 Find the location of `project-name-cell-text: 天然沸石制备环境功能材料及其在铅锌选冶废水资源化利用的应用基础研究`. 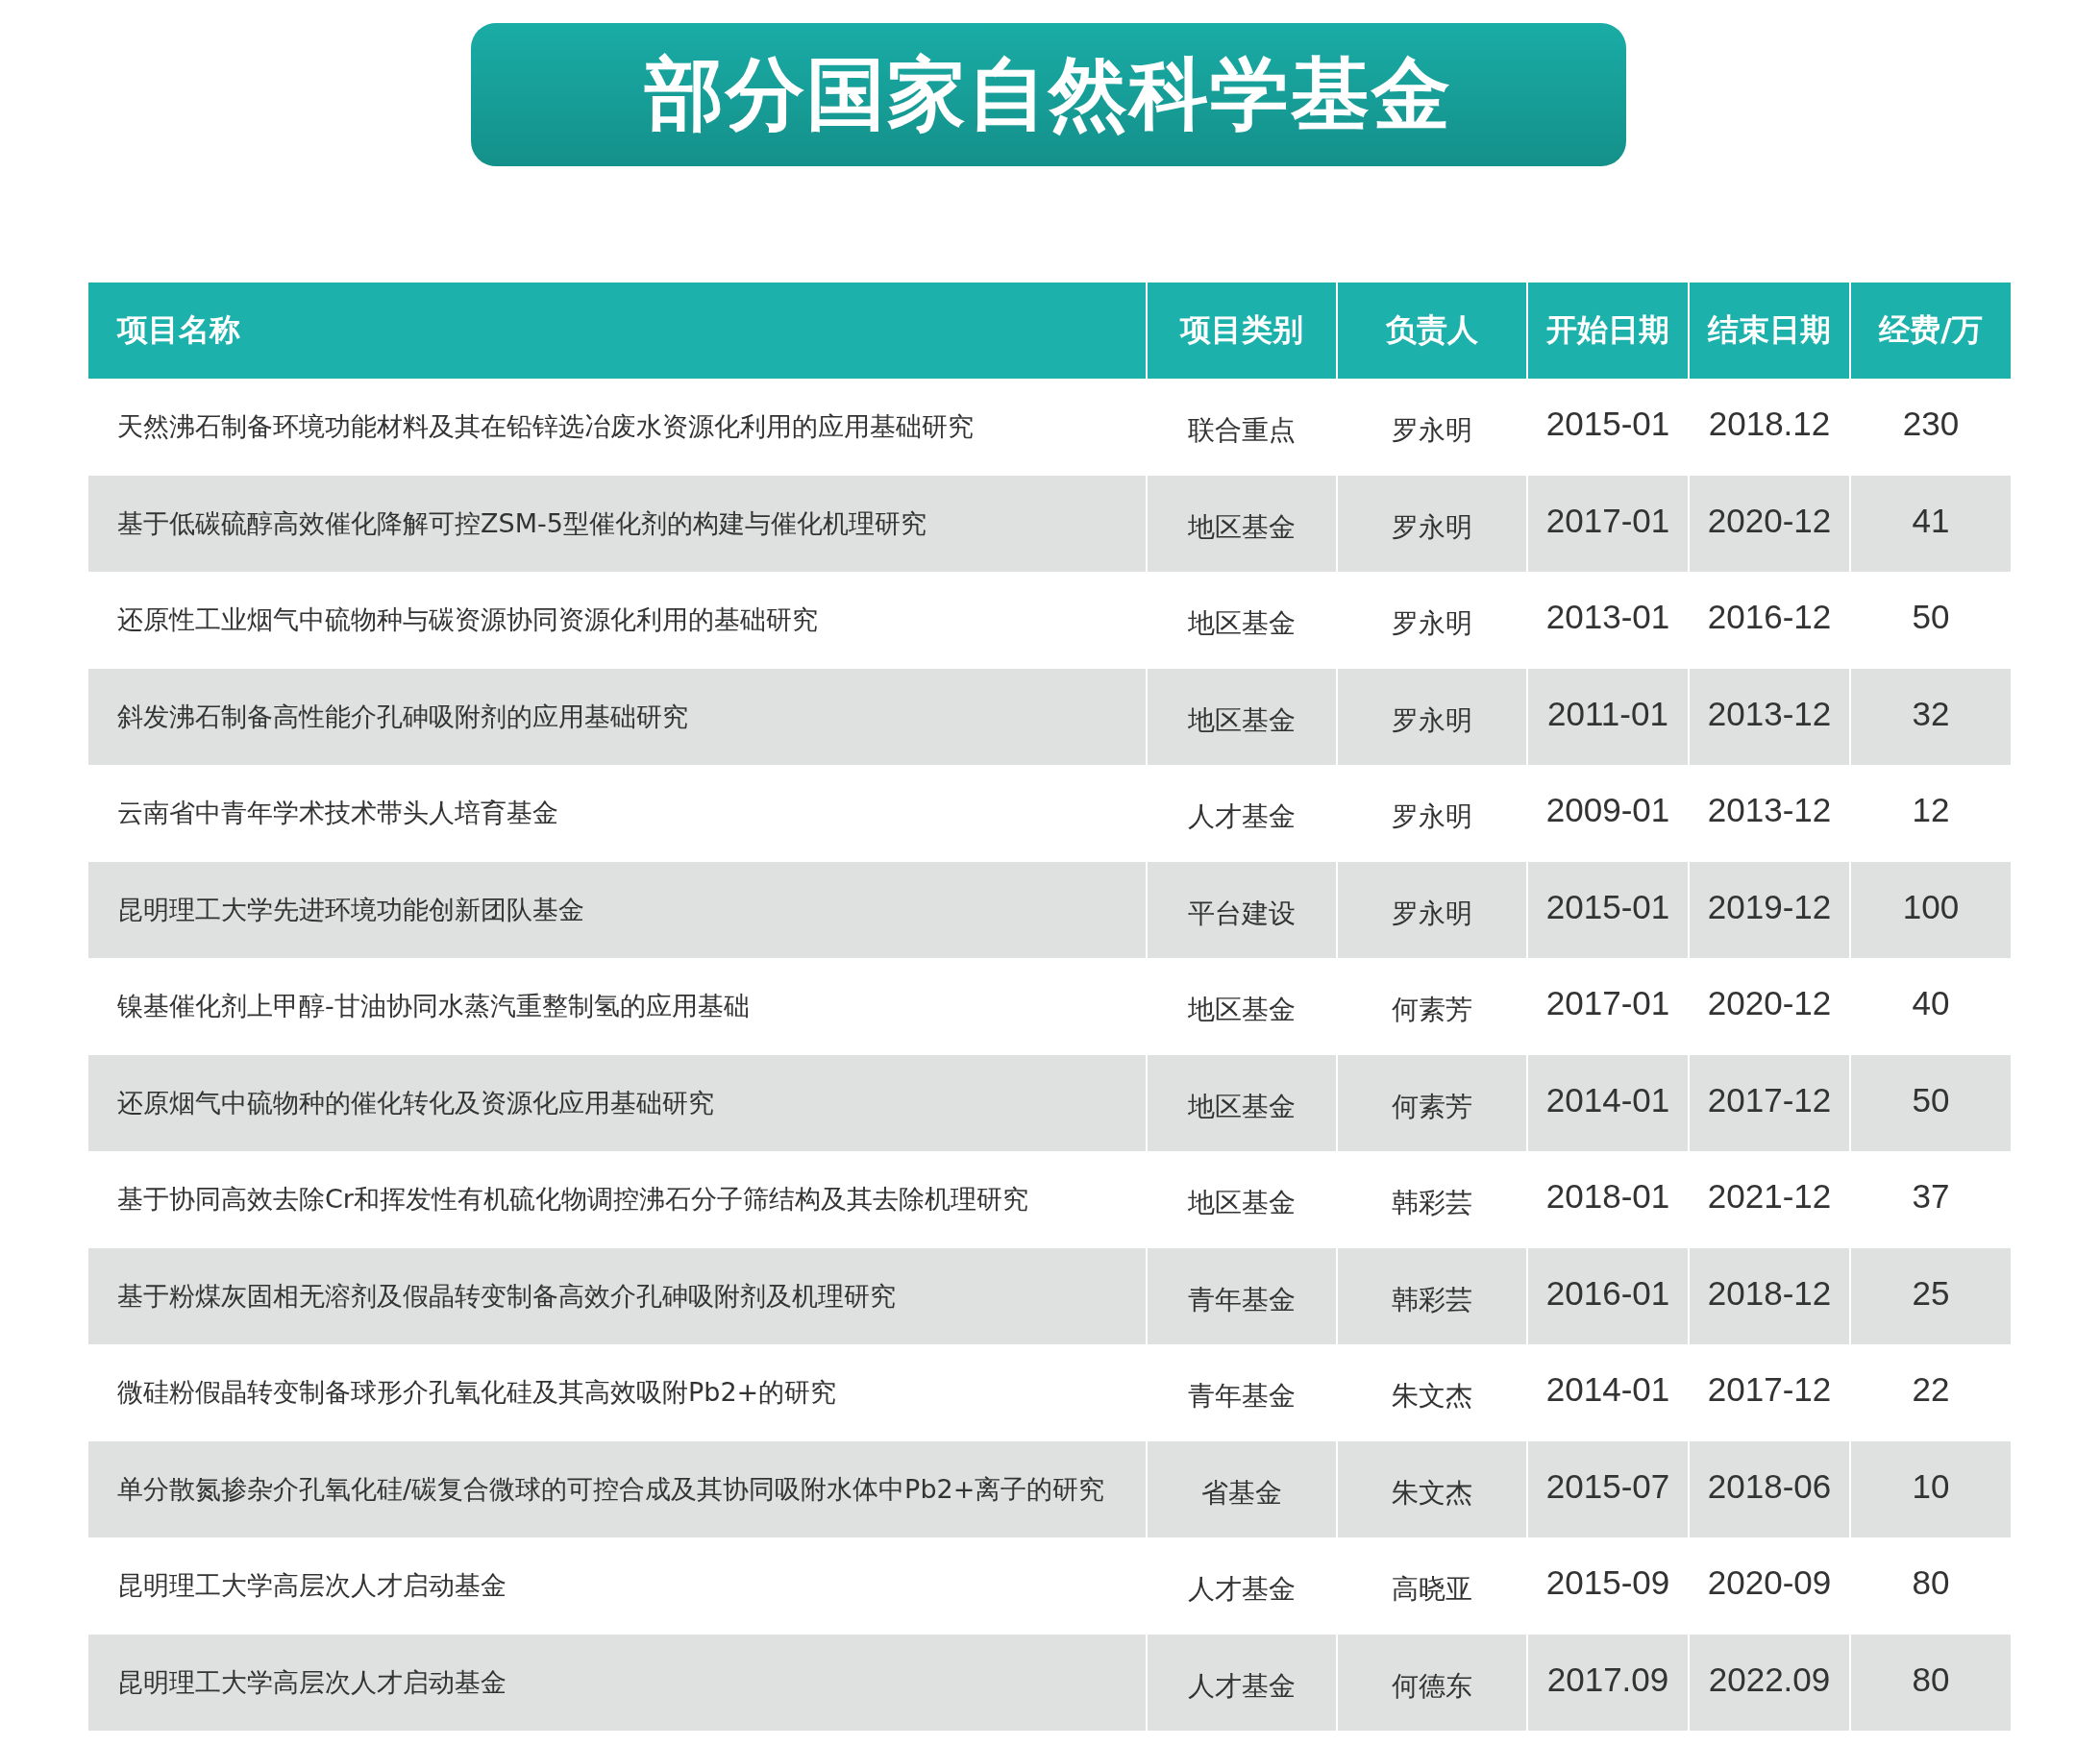

project-name-cell-text: 天然沸石制备环境功能材料及其在铅锌选冶废水资源化利用的应用基础研究 is located at coordinates (546, 427).